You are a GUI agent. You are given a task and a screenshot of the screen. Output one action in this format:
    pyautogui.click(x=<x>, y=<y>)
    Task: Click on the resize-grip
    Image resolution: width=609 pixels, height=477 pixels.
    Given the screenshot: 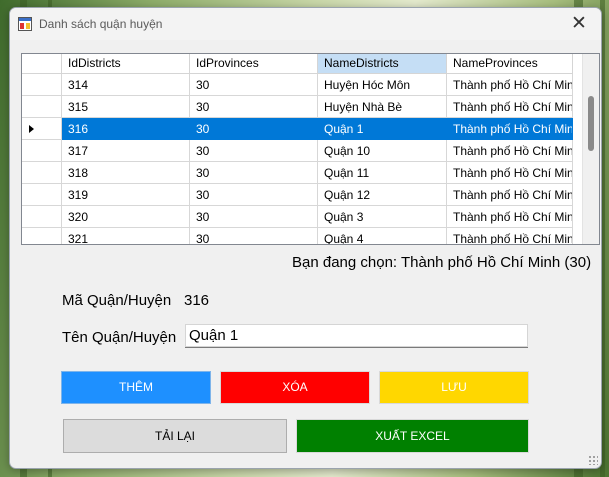 What is the action you would take?
    pyautogui.click(x=593, y=460)
    